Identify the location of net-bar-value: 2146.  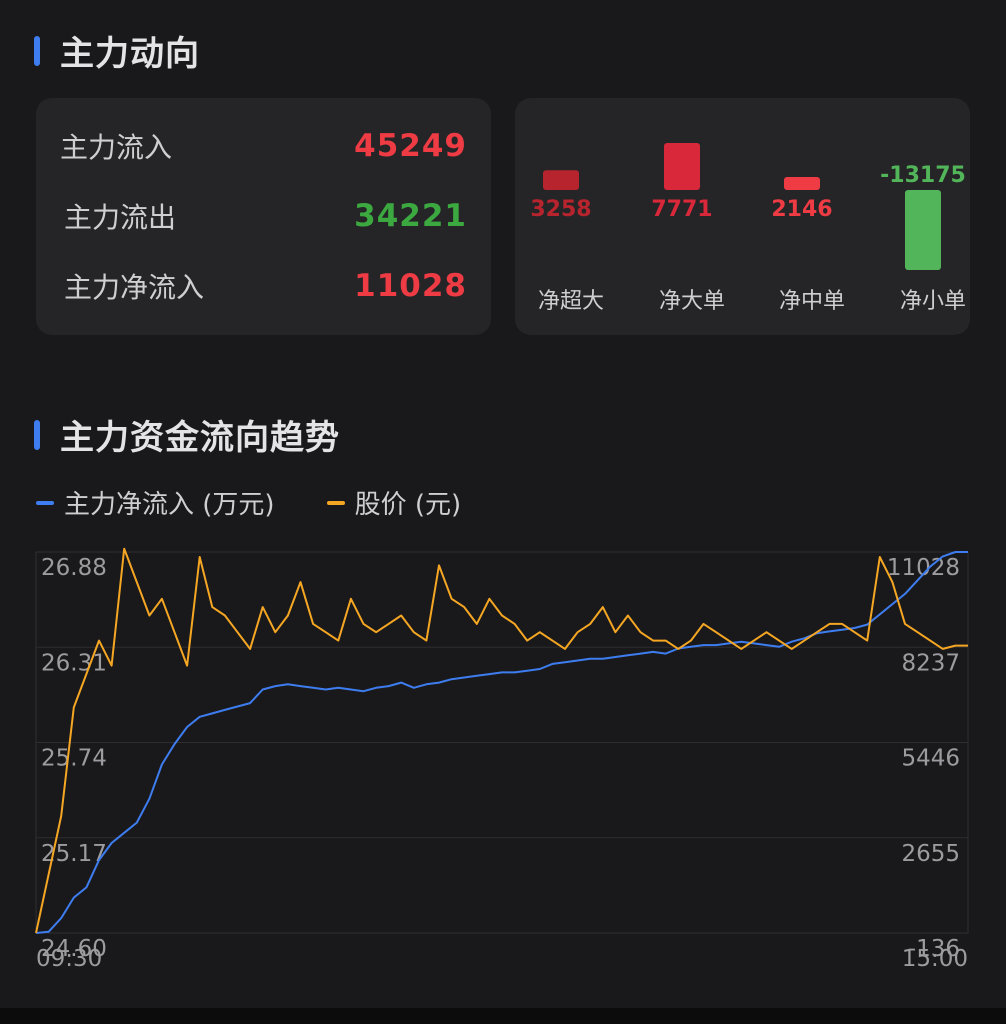
(801, 209).